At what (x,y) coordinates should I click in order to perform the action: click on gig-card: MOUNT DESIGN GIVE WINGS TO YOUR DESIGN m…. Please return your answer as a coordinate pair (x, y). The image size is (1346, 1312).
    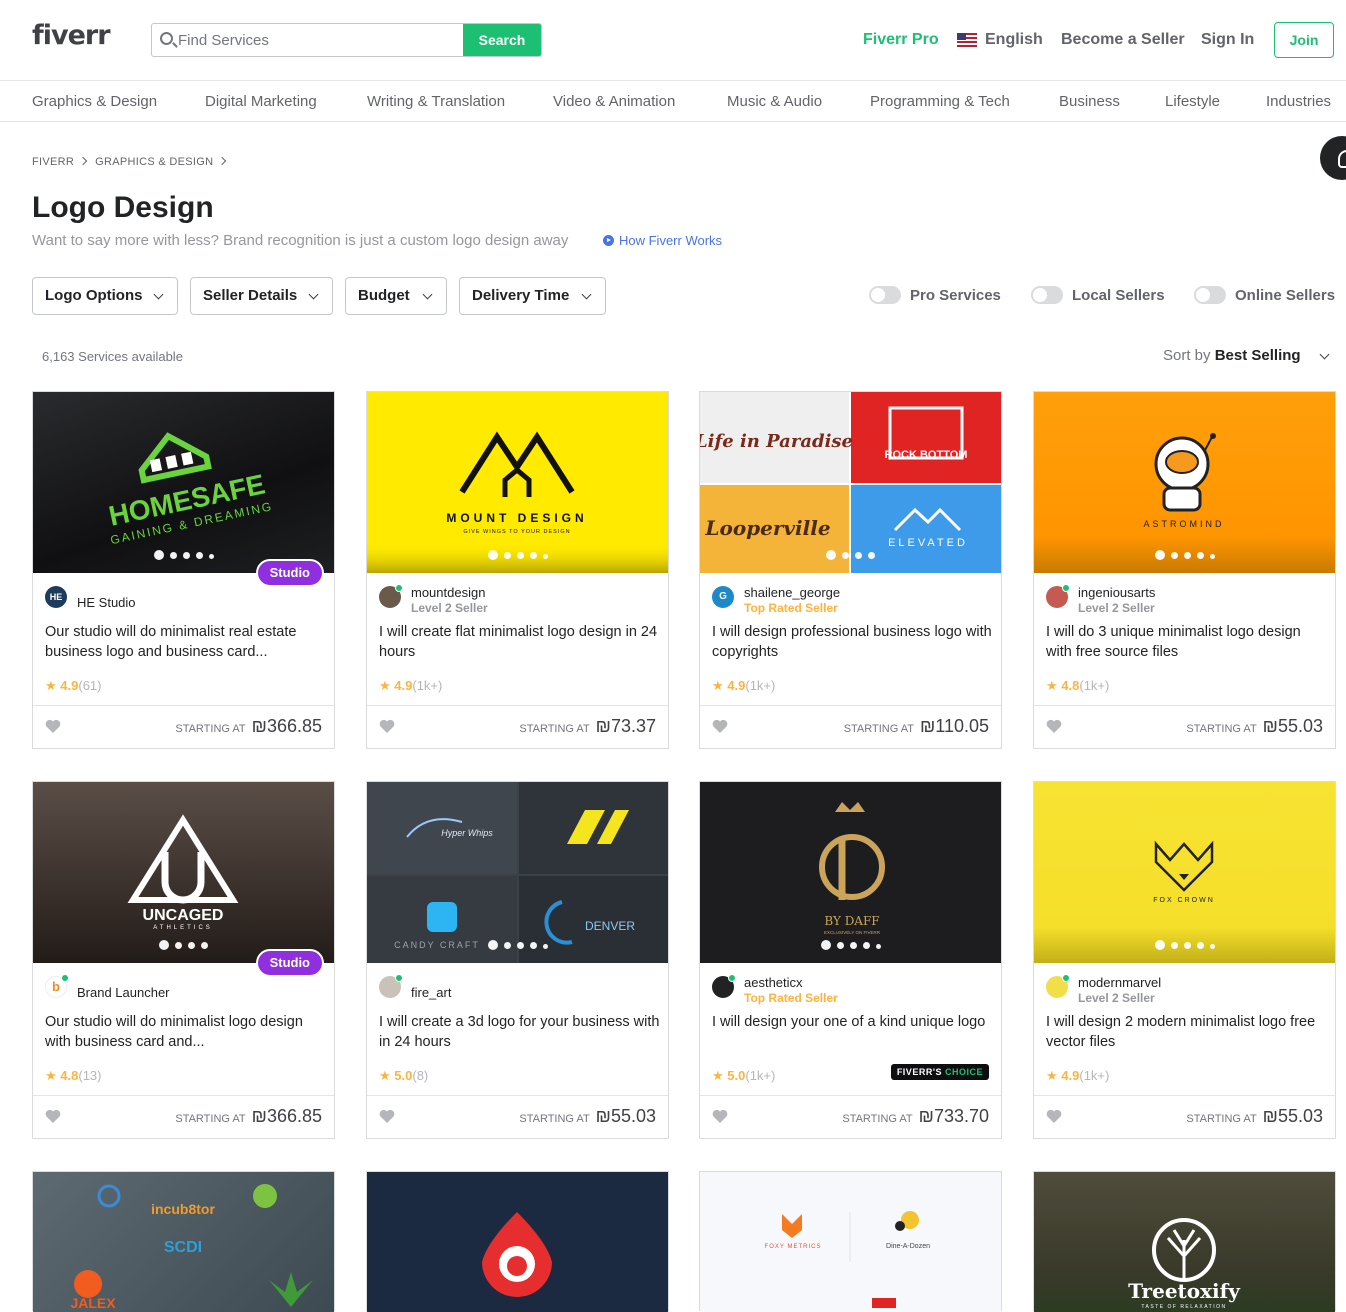
    Looking at the image, I should click on (517, 570).